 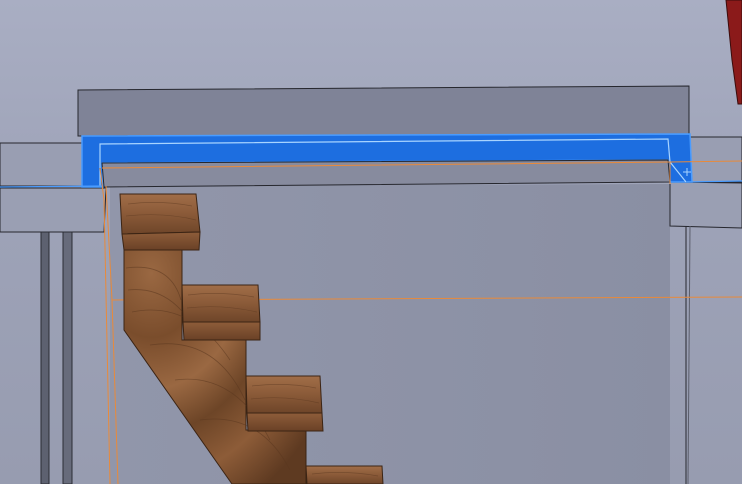 What do you see at coordinates (705, 205) in the screenshot?
I see `right-wall-face` at bounding box center [705, 205].